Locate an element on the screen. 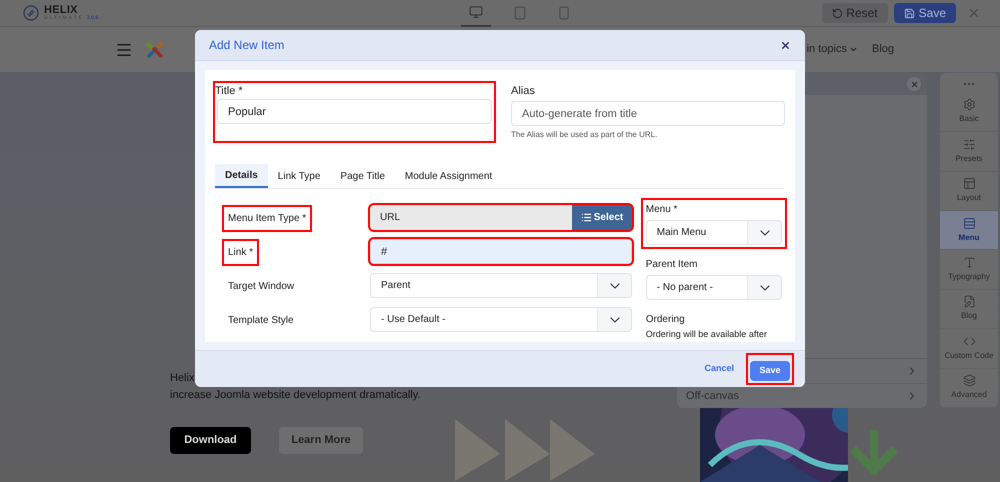  hero-button: Learn More is located at coordinates (321, 440).